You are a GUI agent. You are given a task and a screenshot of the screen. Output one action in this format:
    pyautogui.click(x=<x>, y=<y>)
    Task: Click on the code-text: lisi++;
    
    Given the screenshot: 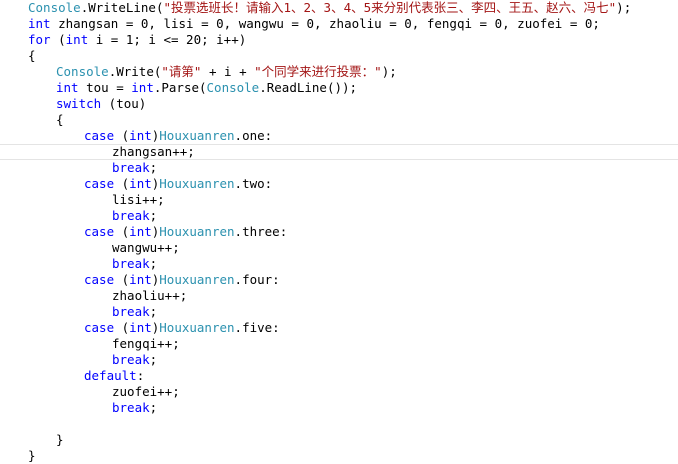 What is the action you would take?
    pyautogui.click(x=138, y=200)
    